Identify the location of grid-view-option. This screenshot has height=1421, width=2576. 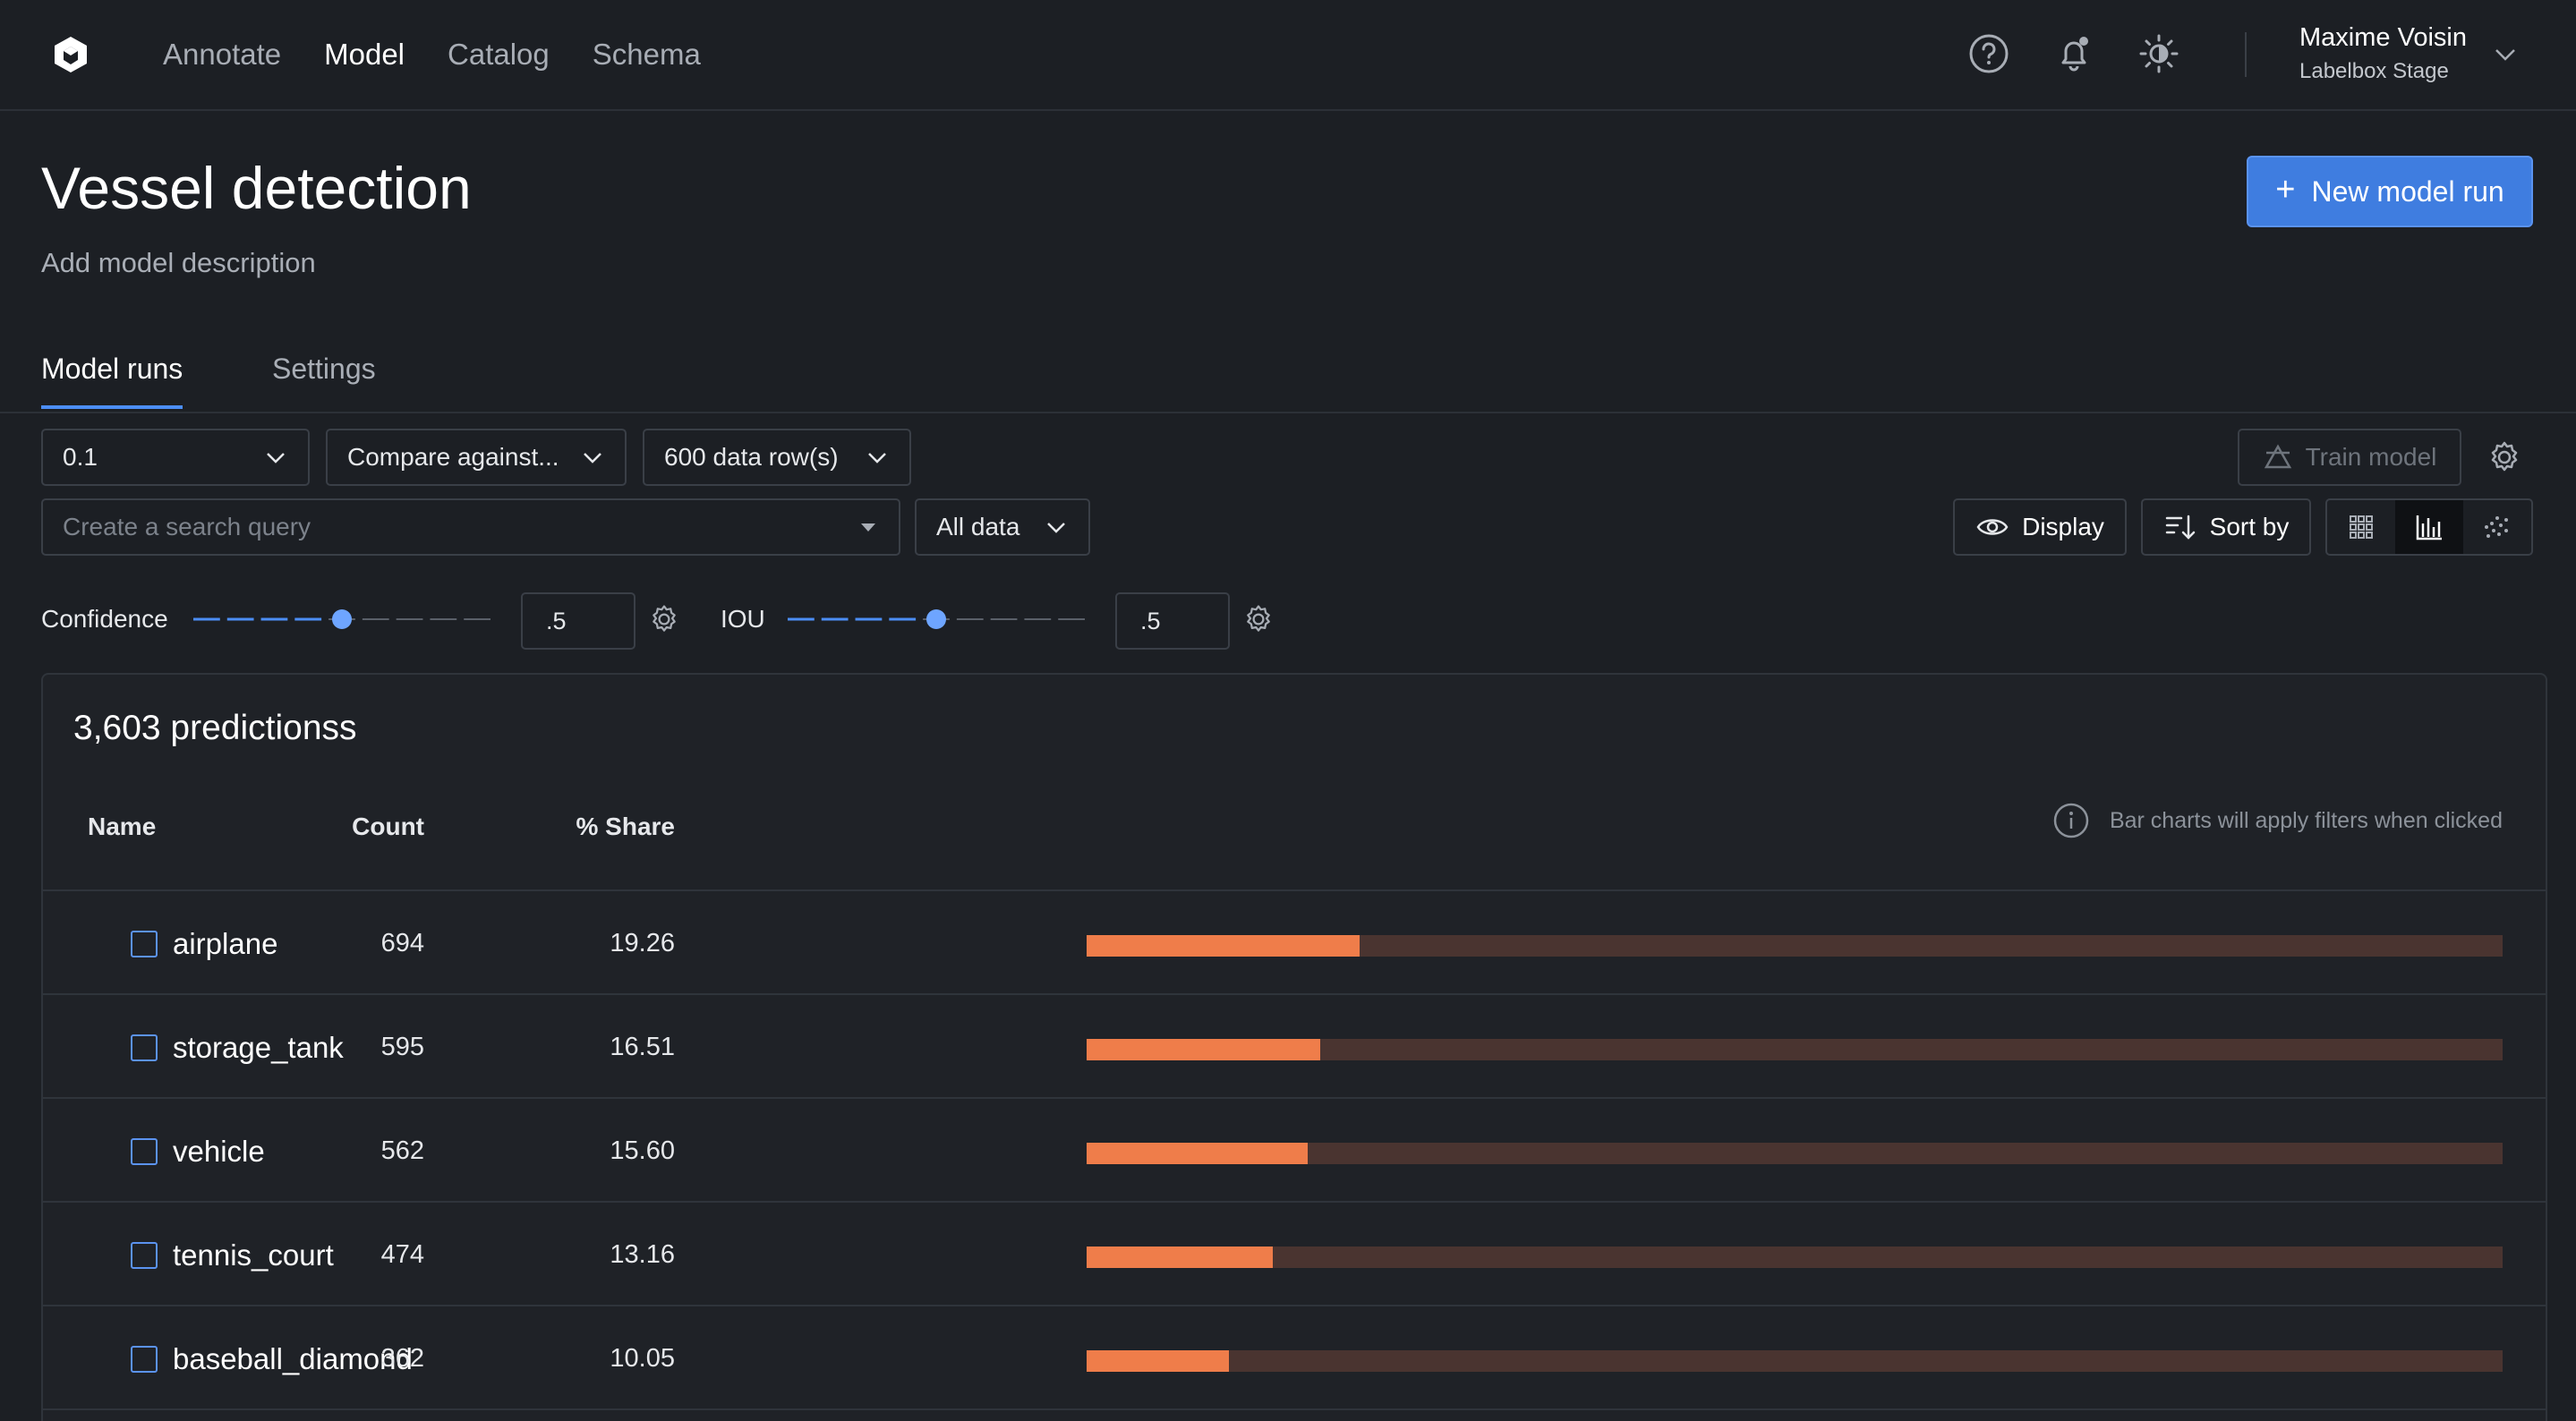
(2361, 527).